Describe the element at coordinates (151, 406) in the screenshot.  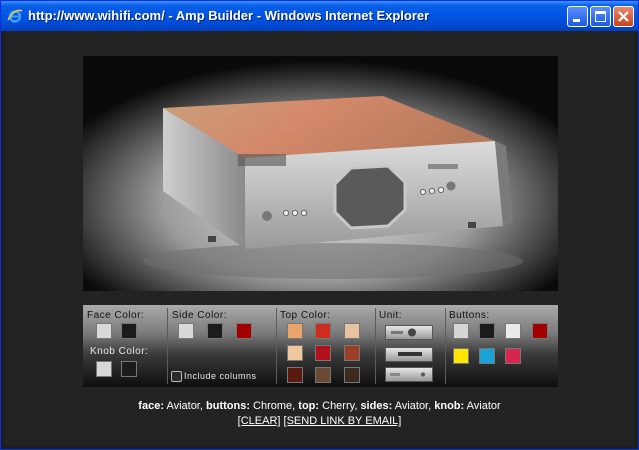
I see `face-key: face:` at that location.